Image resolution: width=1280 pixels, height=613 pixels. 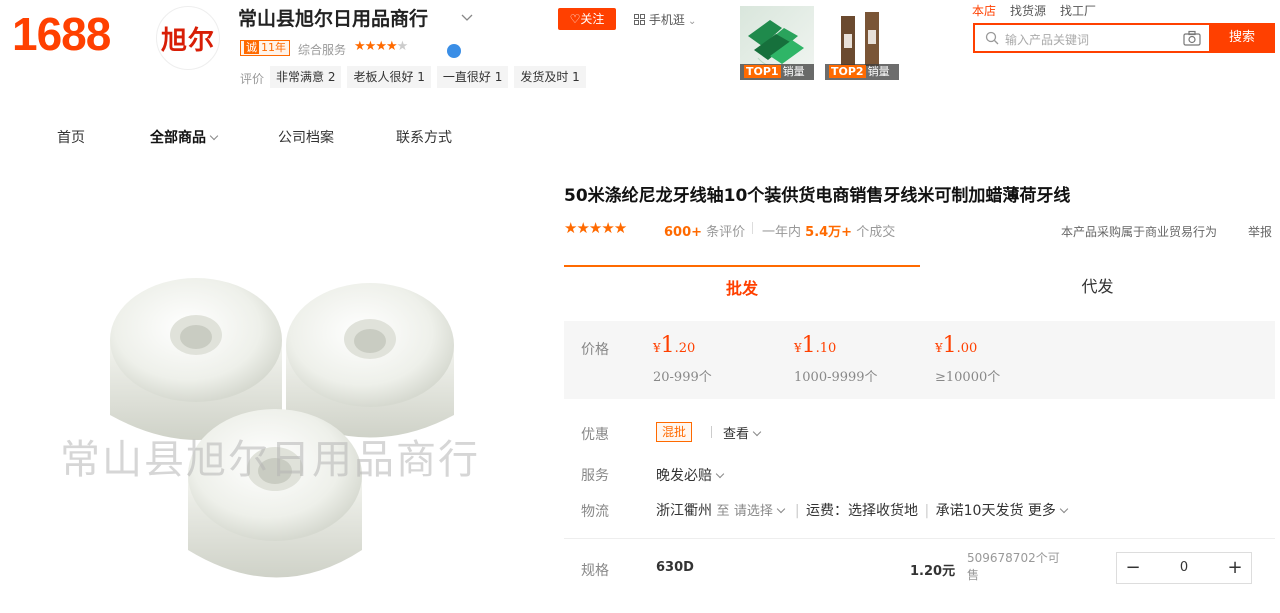 I want to click on quantity-decrease-button: −, so click(x=1133, y=568).